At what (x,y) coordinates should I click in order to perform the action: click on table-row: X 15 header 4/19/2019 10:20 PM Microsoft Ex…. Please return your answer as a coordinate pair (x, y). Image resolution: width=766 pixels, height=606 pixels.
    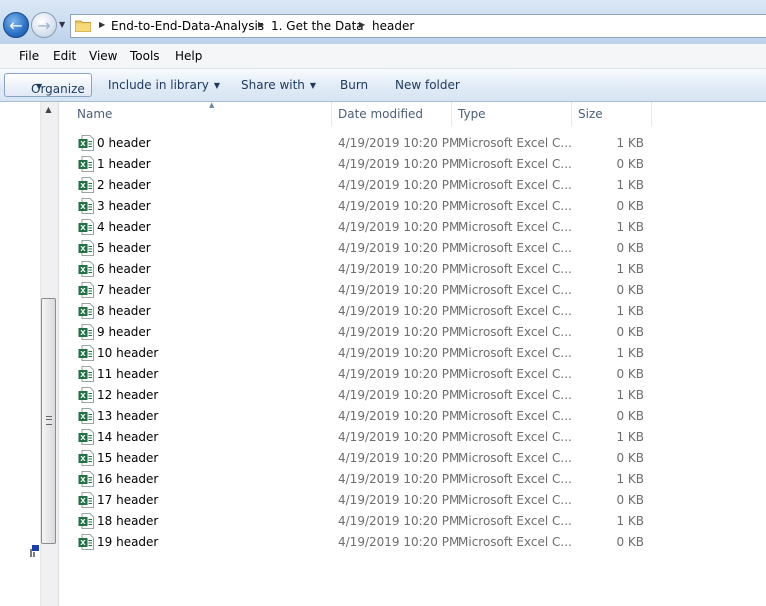
    Looking at the image, I should click on (412, 458).